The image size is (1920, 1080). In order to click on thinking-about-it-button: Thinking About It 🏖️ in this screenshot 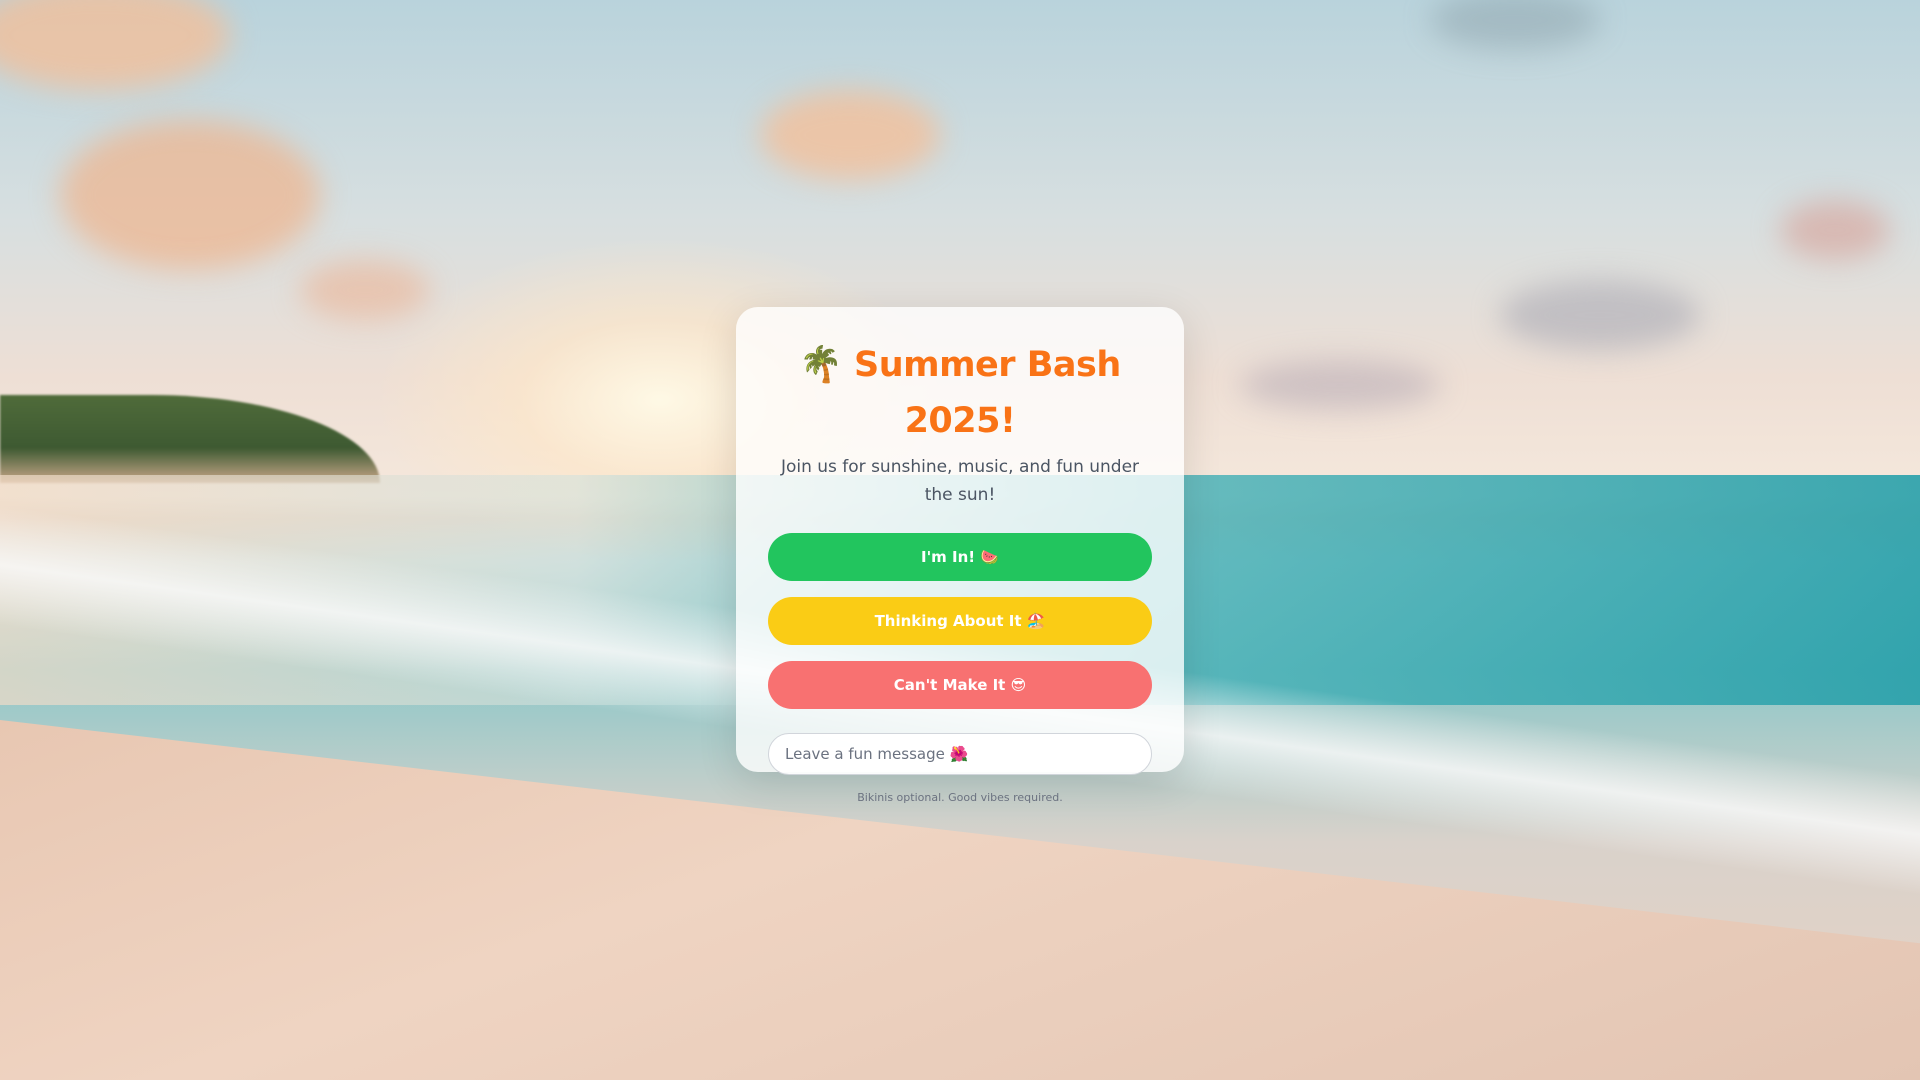, I will do `click(960, 621)`.